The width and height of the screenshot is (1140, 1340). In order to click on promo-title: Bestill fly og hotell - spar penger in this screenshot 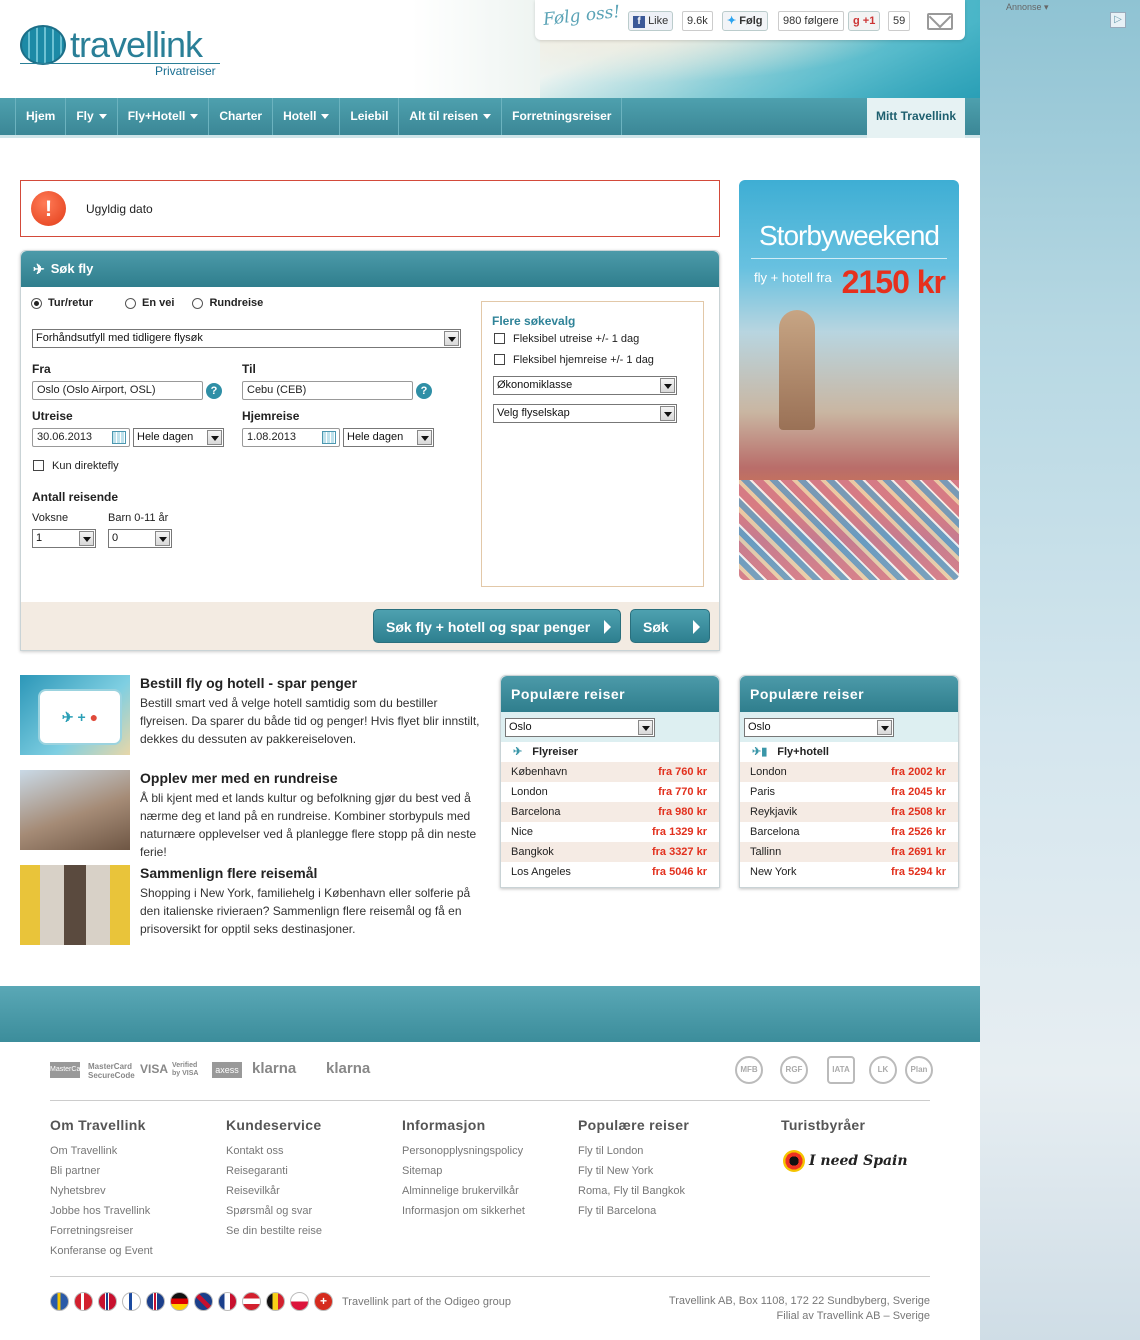, I will do `click(248, 683)`.